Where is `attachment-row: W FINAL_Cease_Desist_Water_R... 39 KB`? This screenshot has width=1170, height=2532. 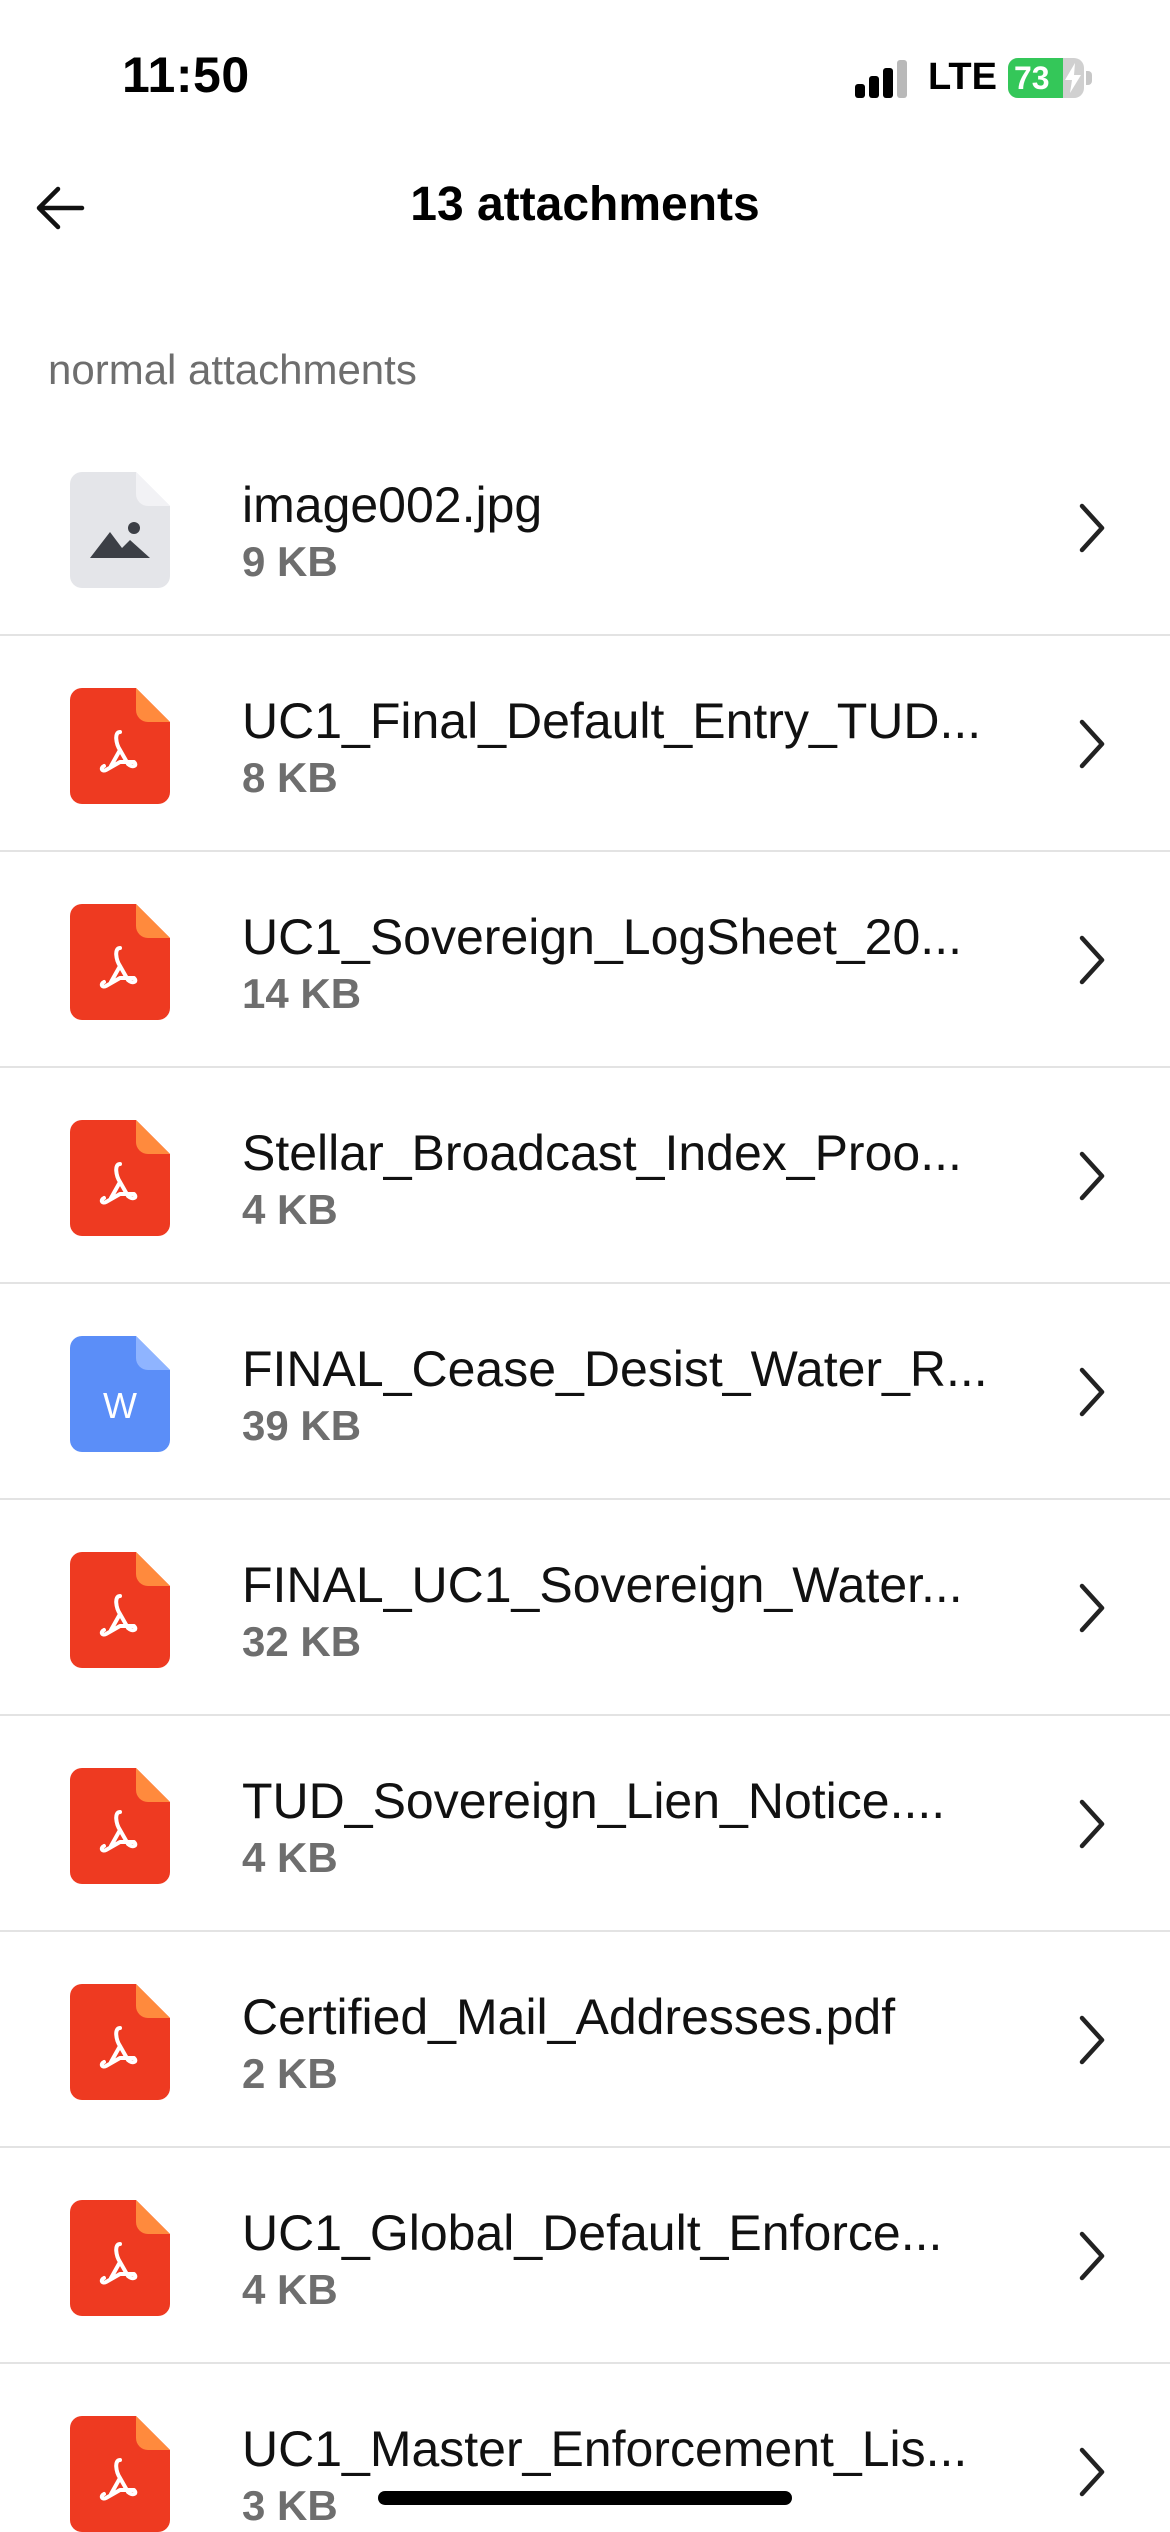
attachment-row: W FINAL_Cease_Desist_Water_R... 39 KB is located at coordinates (585, 1392).